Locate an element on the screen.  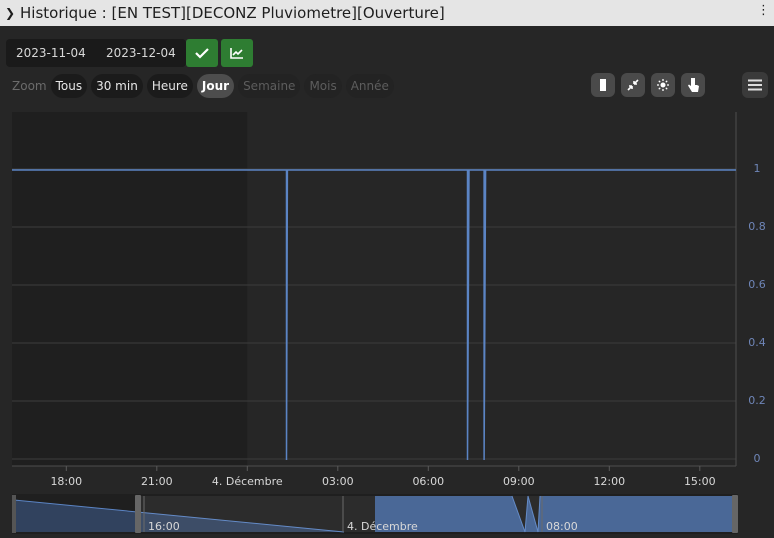
navigator-handle-left is located at coordinates (138, 514).